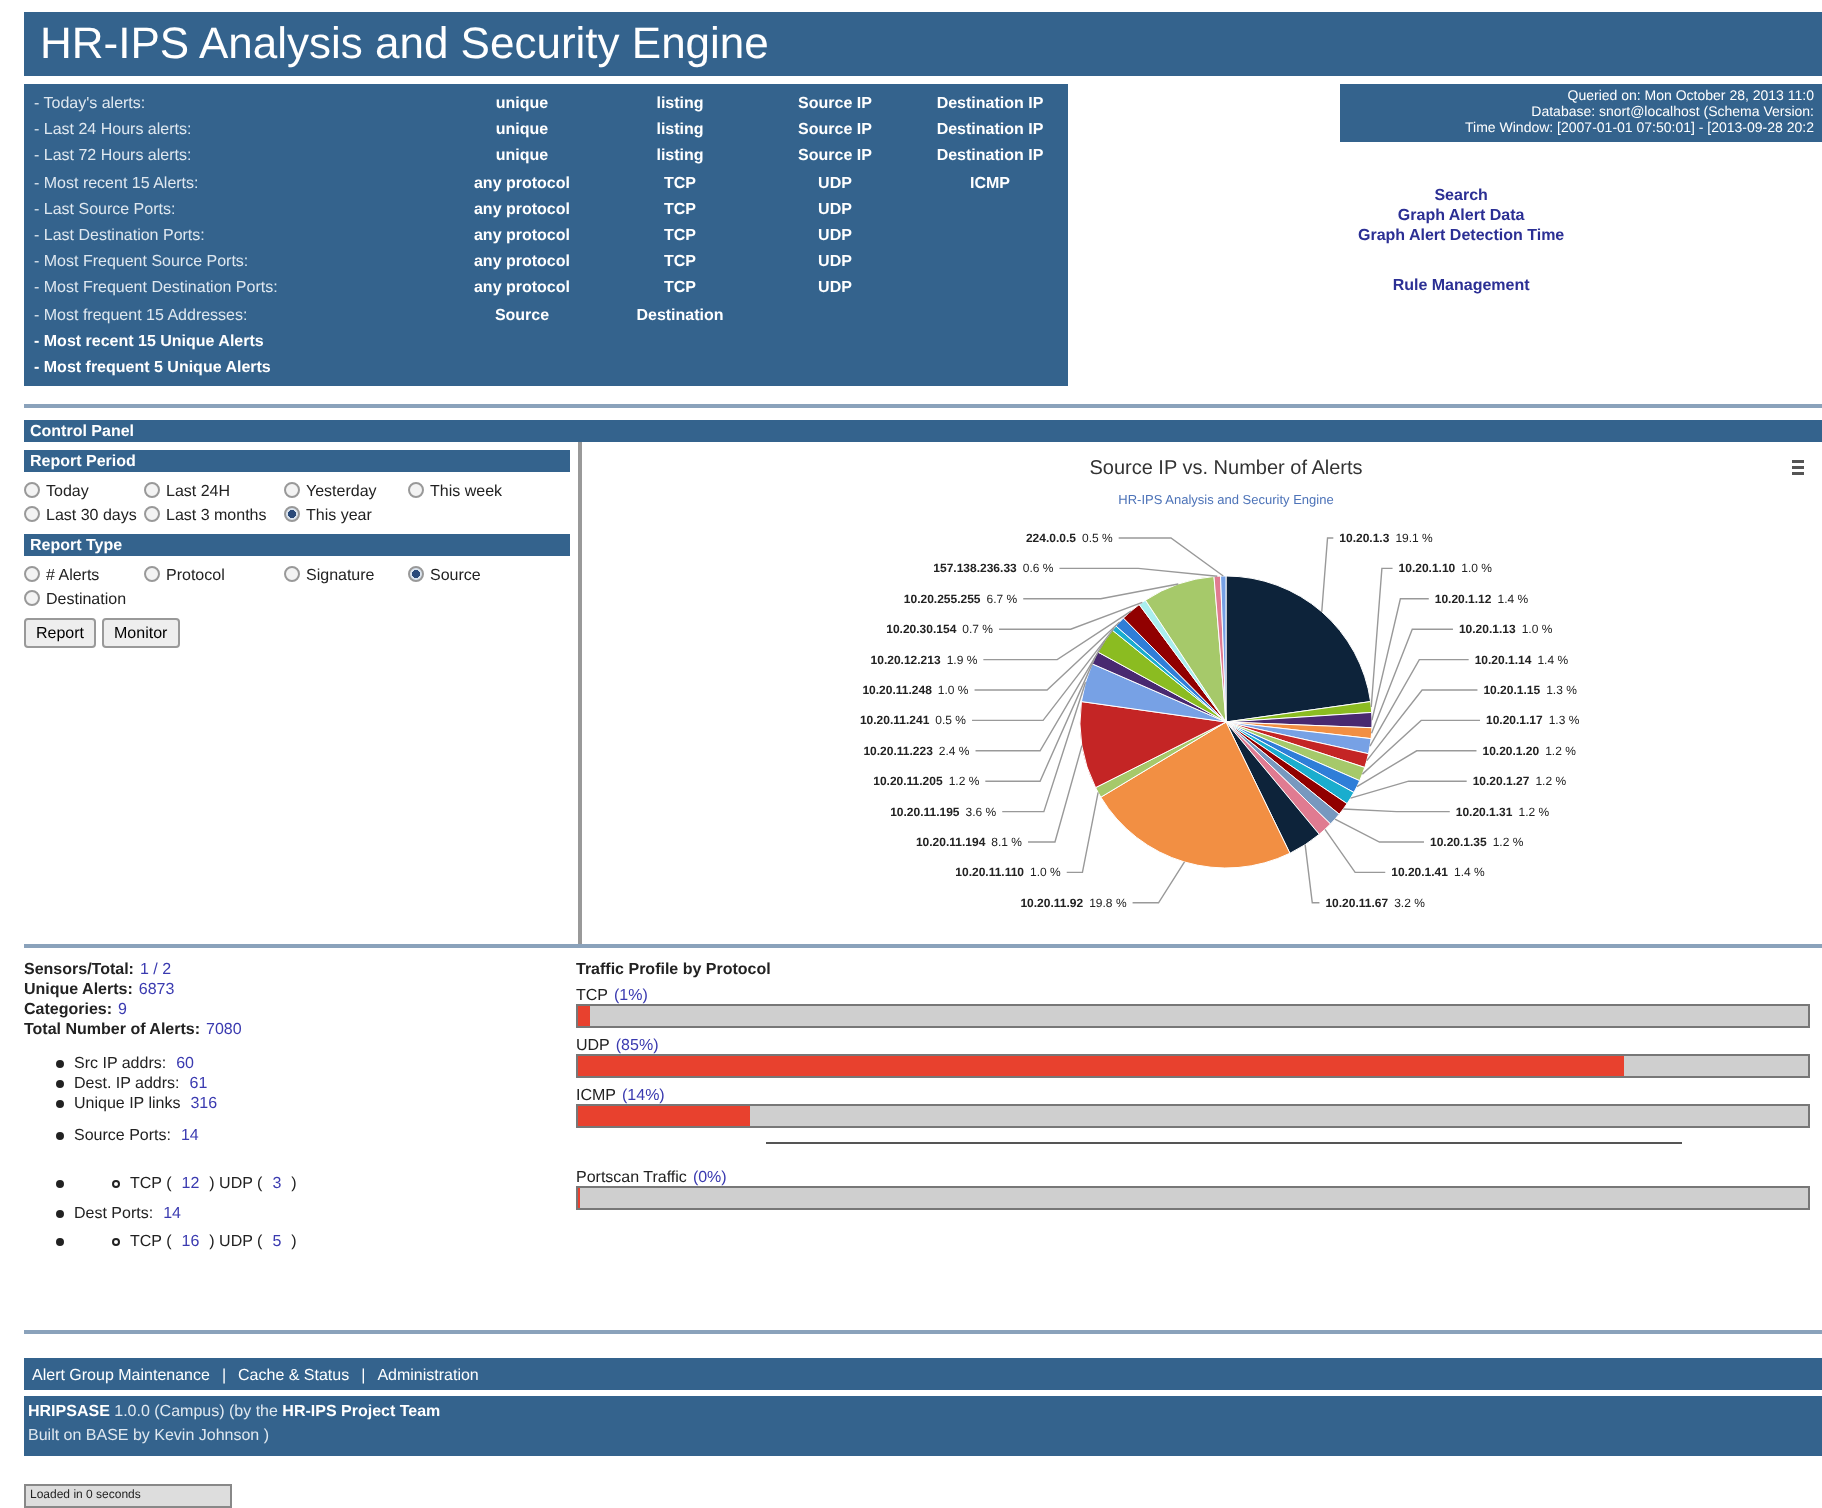 The height and width of the screenshot is (1508, 1822). What do you see at coordinates (185, 1063) in the screenshot?
I see `stat-value: 60` at bounding box center [185, 1063].